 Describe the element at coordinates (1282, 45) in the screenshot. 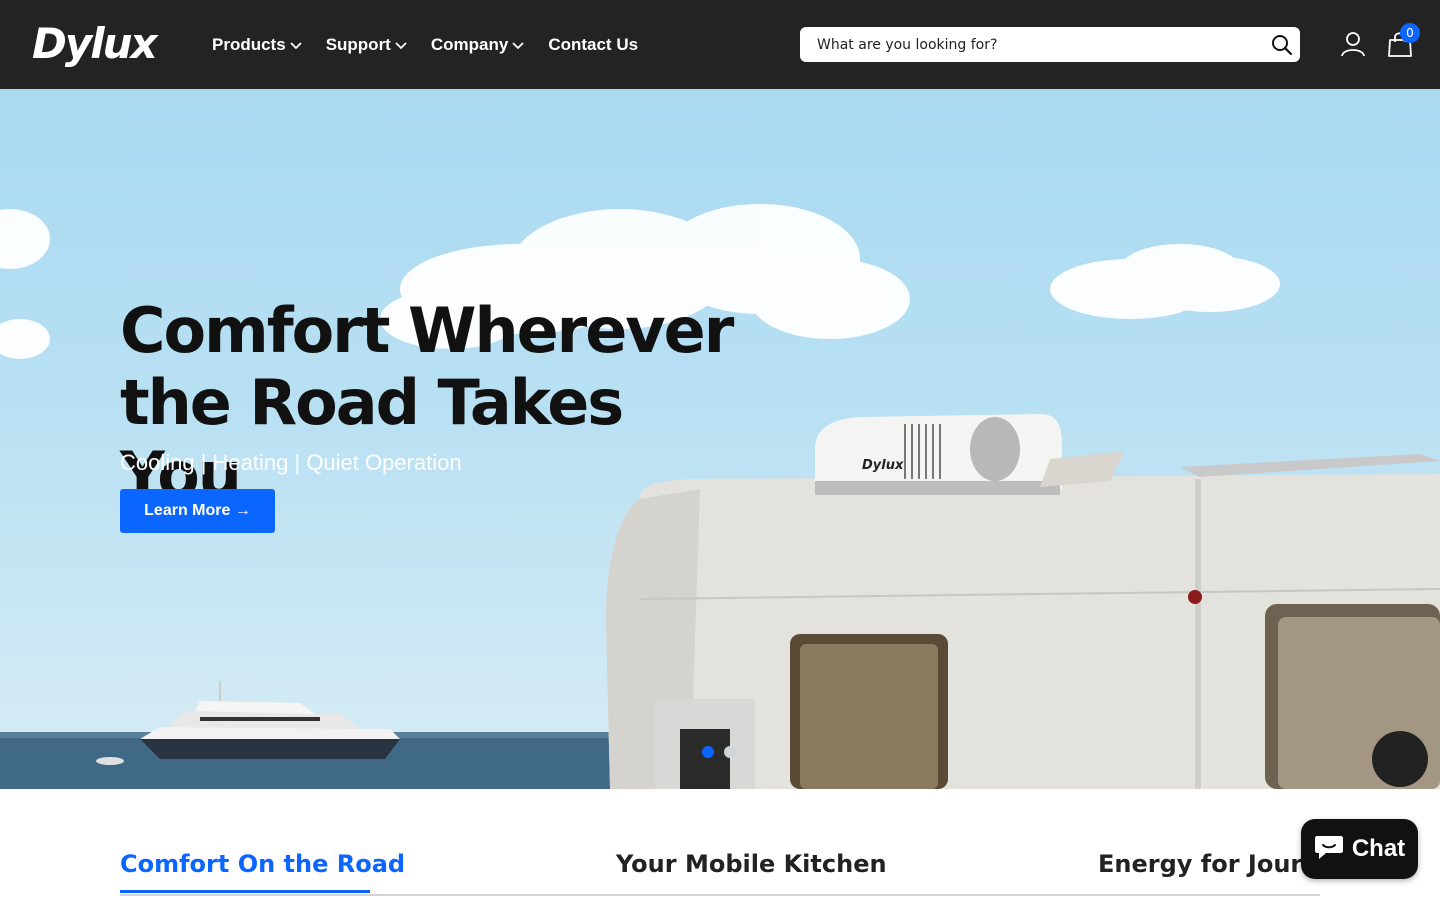

I see `search-icon` at that location.